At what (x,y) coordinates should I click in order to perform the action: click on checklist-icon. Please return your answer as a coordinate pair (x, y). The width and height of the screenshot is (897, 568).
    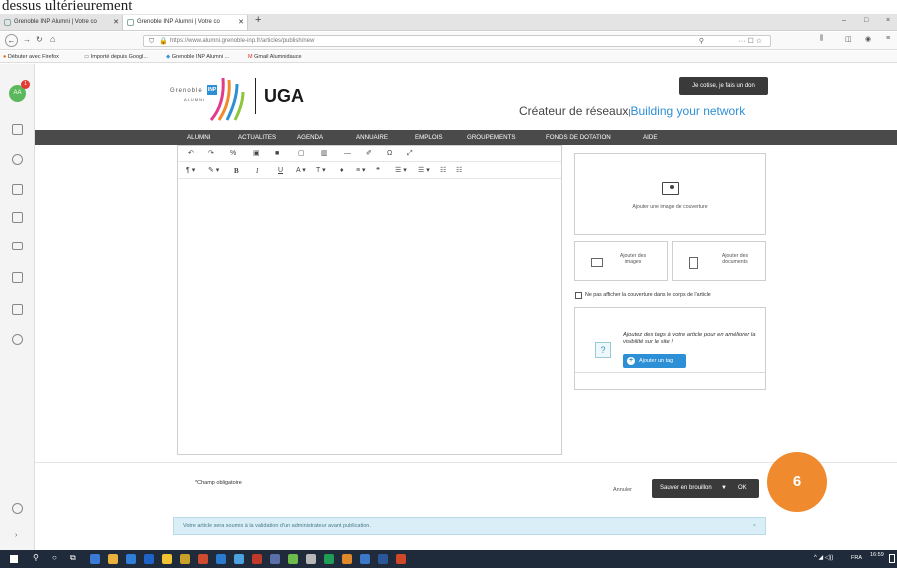
    Looking at the image, I should click on (17, 277).